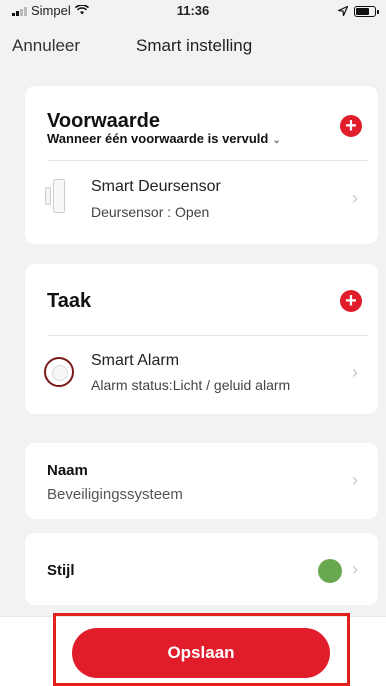 The height and width of the screenshot is (686, 386). I want to click on task-device-state: Alarm status:Licht / geluid alarm, so click(191, 385).